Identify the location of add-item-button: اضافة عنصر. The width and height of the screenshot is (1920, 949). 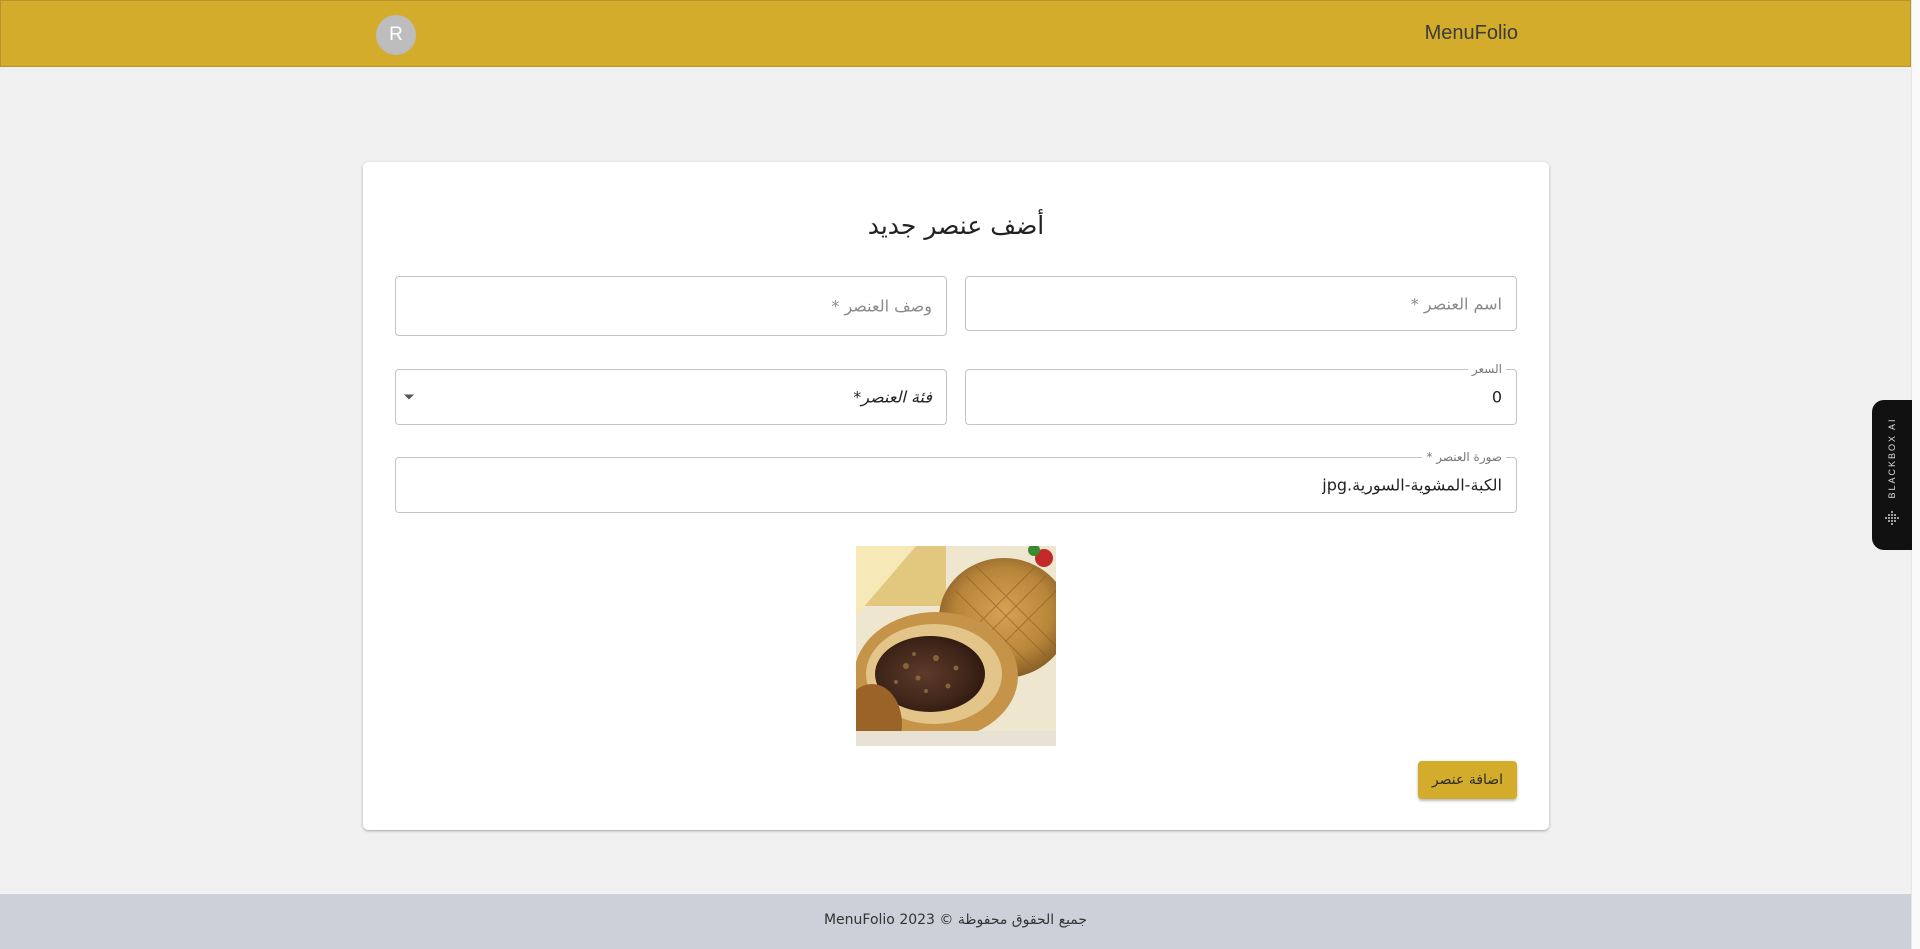
(1467, 780).